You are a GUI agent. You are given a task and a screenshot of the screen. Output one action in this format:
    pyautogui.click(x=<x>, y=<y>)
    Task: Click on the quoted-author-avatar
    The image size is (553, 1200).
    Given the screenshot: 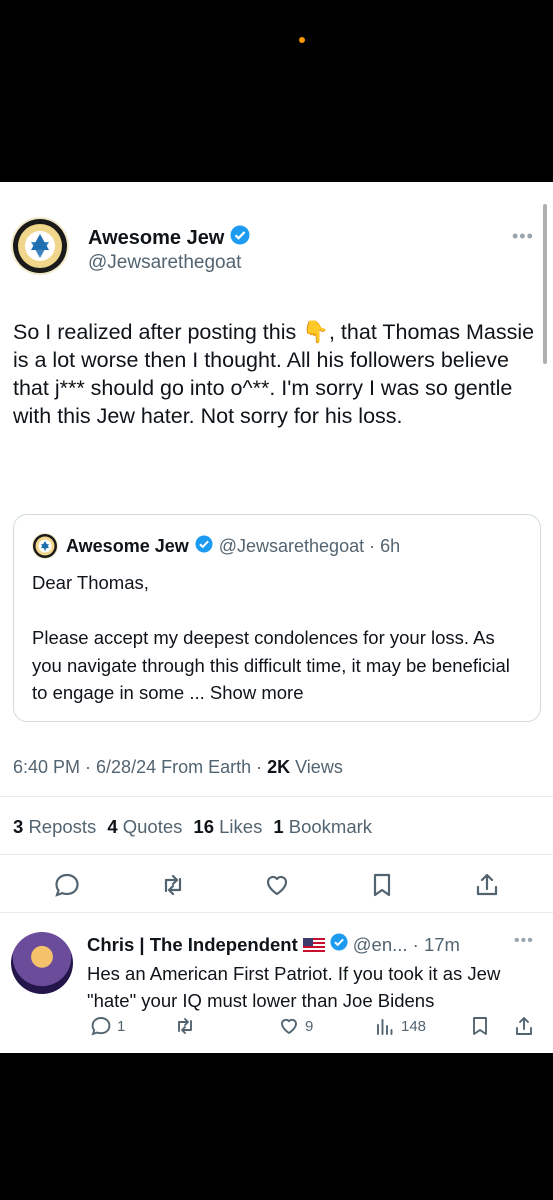 What is the action you would take?
    pyautogui.click(x=45, y=546)
    